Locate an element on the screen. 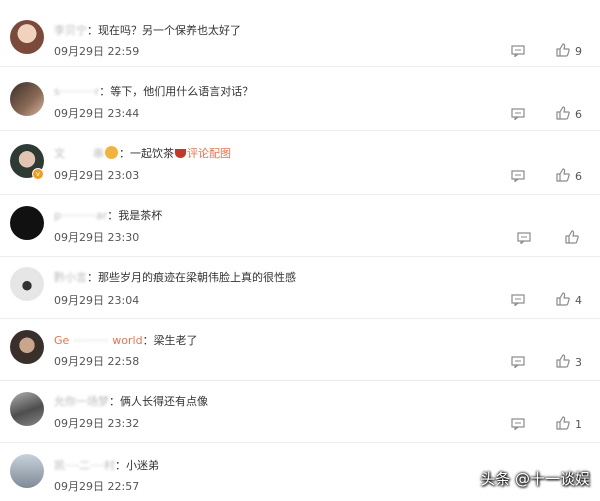 The height and width of the screenshot is (501, 600). comment-line: Ge ·········· world：梁生老了 is located at coordinates (126, 340).